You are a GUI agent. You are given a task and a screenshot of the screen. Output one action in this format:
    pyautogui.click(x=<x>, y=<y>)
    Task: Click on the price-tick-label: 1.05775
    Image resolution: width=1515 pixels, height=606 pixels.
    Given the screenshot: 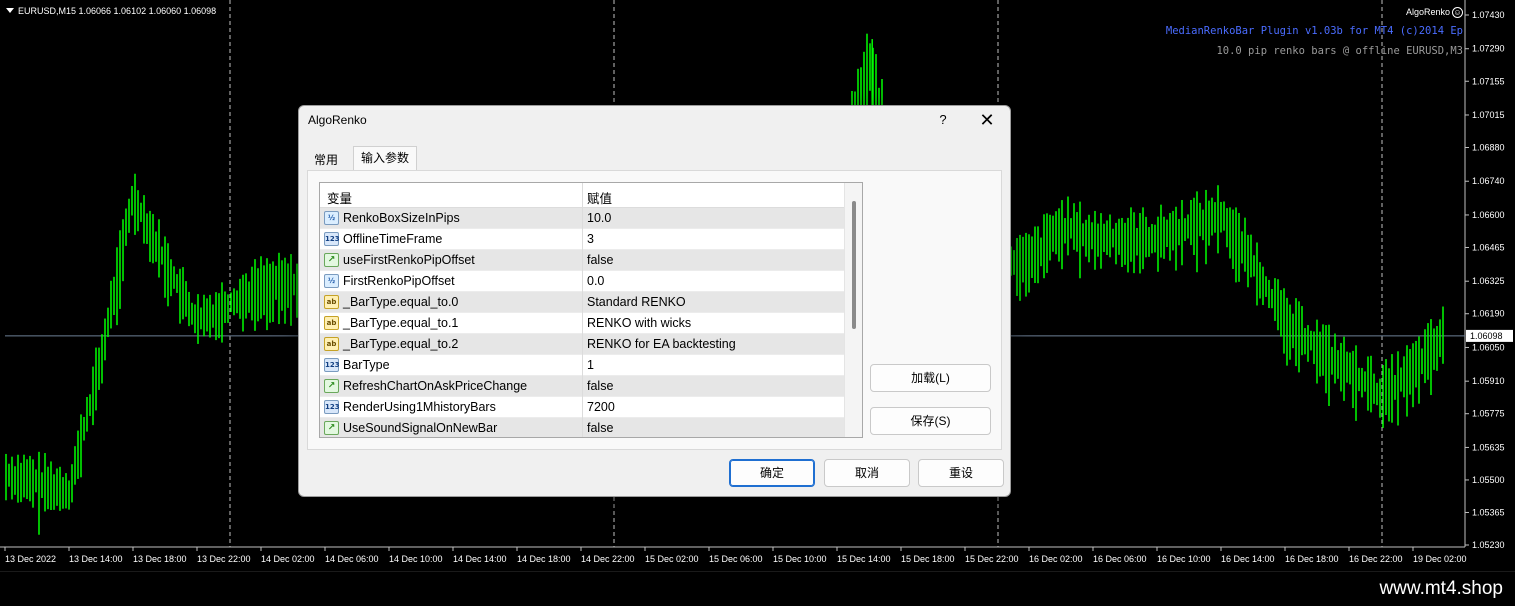 What is the action you would take?
    pyautogui.click(x=1488, y=414)
    